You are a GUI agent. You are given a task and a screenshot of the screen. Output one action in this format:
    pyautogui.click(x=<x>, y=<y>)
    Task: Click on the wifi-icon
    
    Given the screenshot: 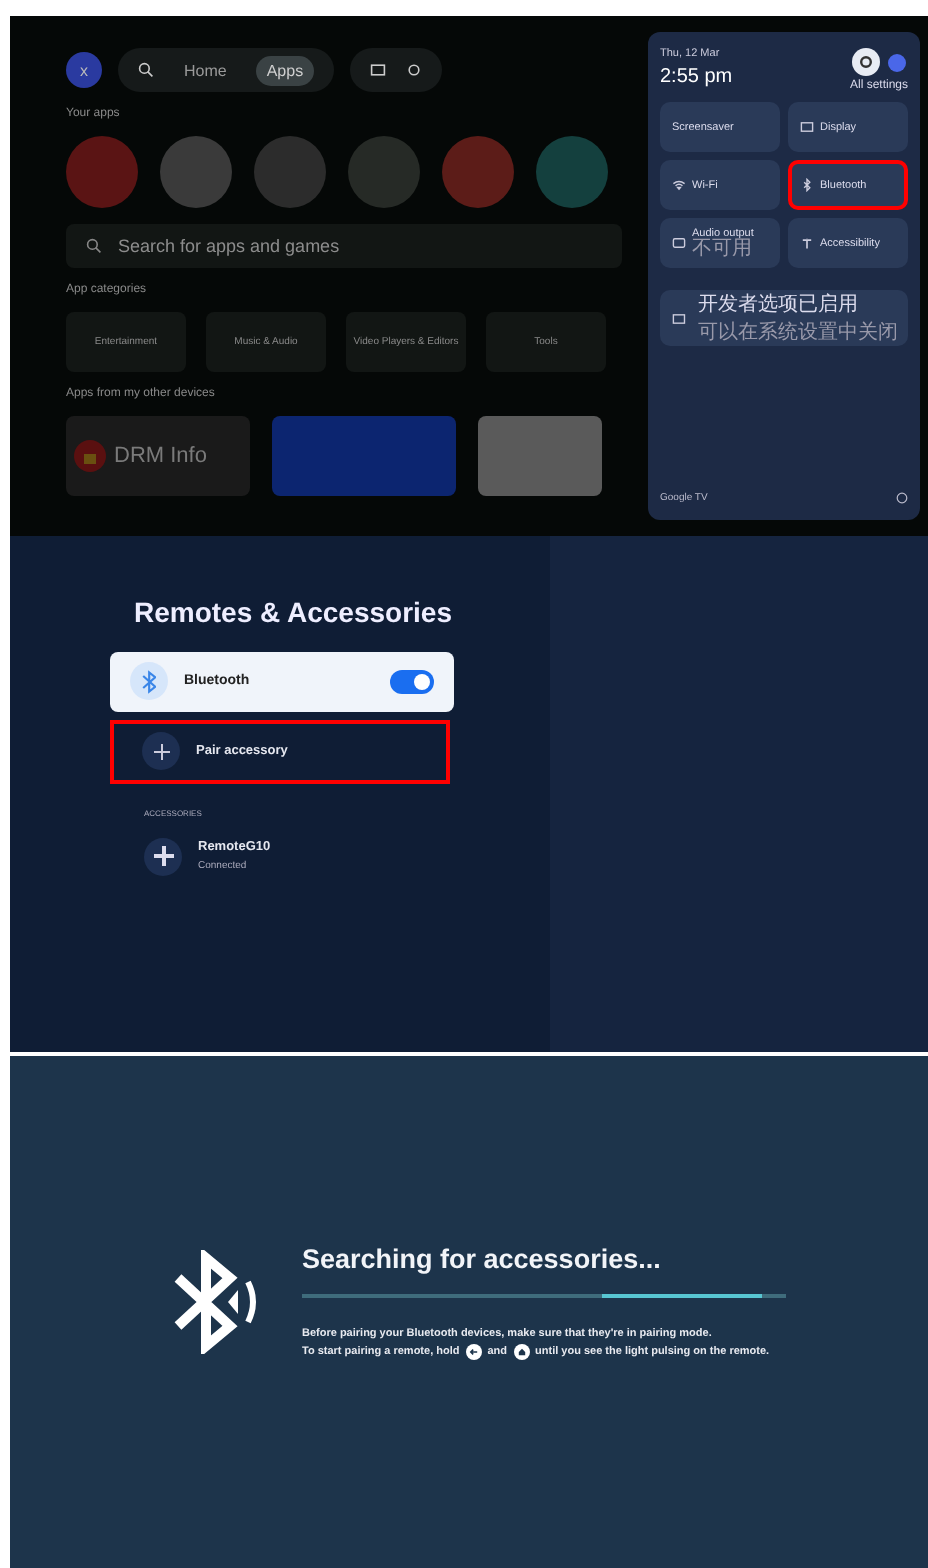 What is the action you would take?
    pyautogui.click(x=679, y=185)
    